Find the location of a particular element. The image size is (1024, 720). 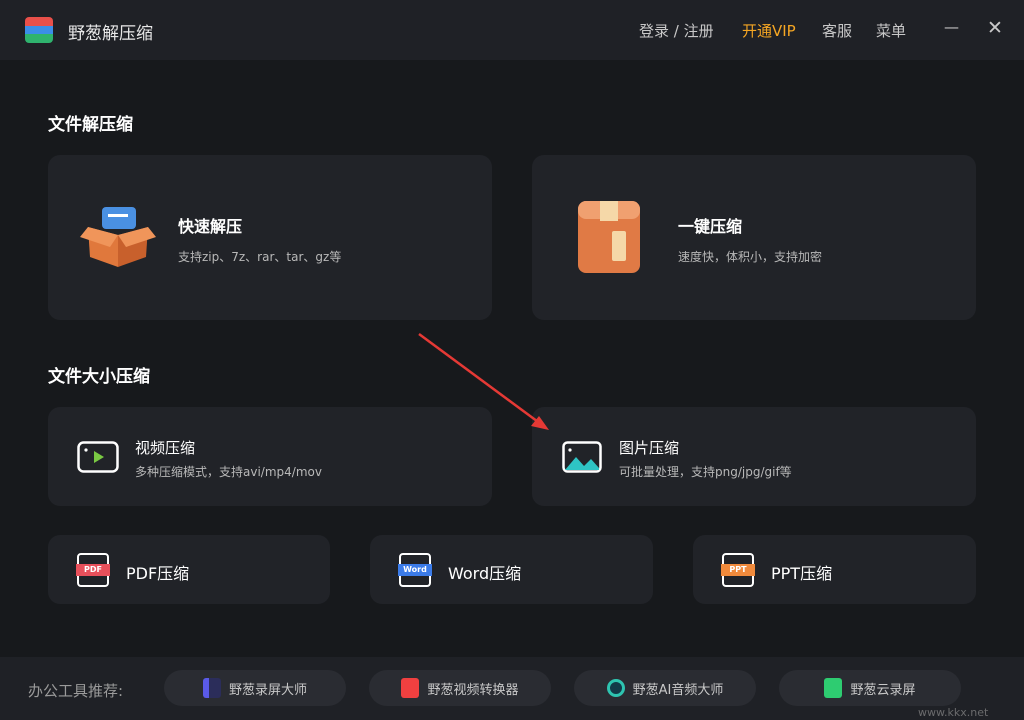

card-title: PDF压缩 is located at coordinates (158, 573).